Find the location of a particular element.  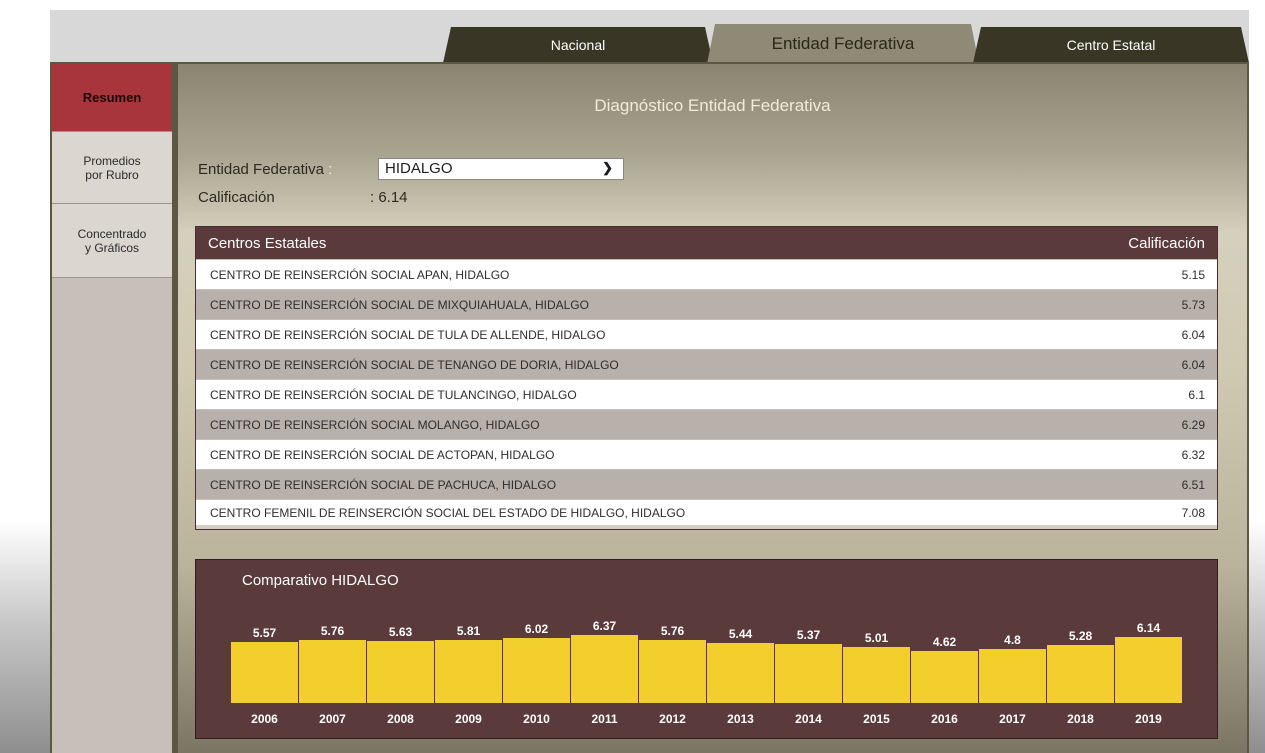

bar-value-label: 5.81 is located at coordinates (468, 630).